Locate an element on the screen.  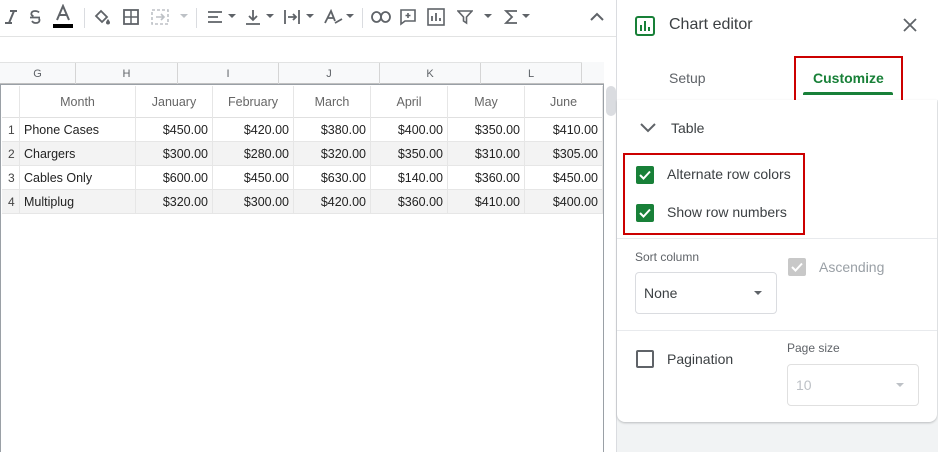
filter-dropdown-icon is located at coordinates (488, 16).